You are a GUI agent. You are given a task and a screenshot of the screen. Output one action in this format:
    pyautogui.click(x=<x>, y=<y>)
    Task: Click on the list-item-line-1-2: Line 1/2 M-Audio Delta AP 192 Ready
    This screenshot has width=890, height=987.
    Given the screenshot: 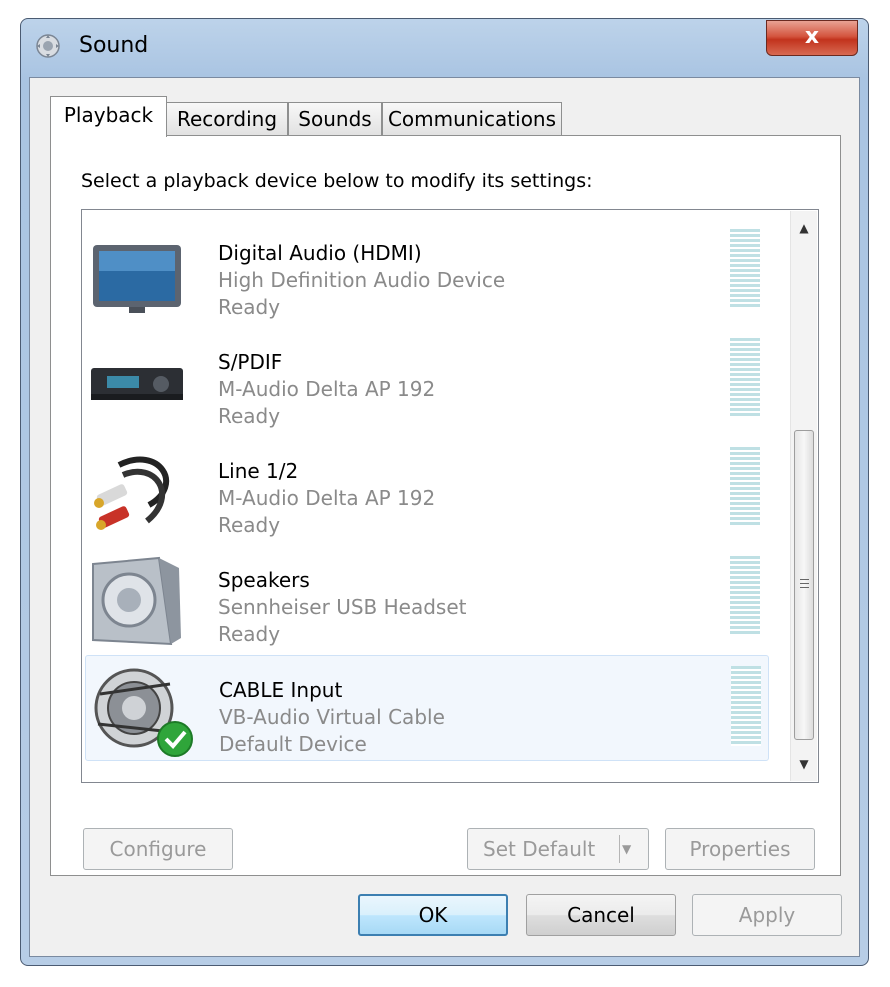 What is the action you would take?
    pyautogui.click(x=427, y=490)
    